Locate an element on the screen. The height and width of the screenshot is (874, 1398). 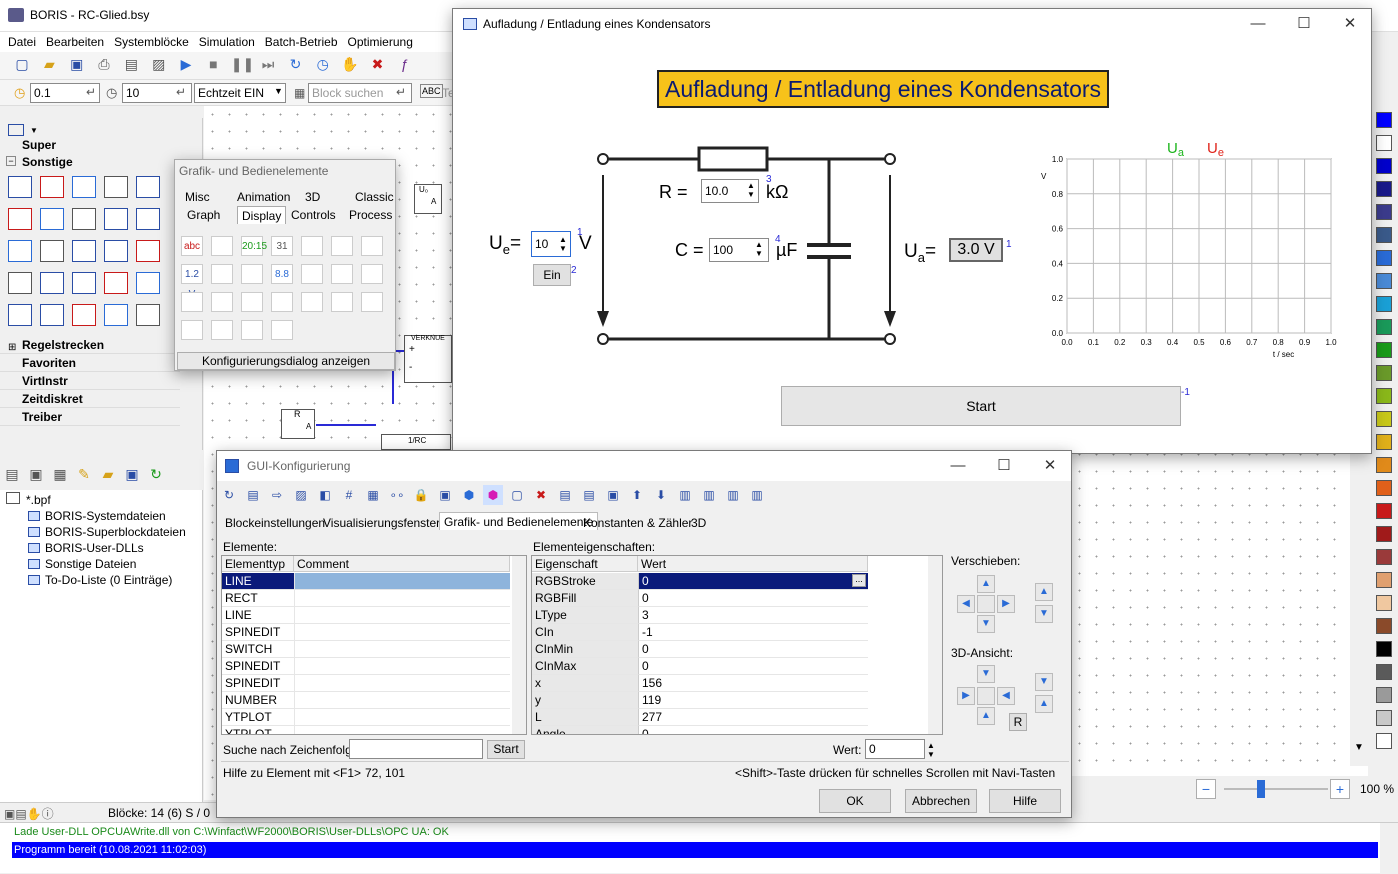
palette-tab: 3D is located at coordinates (312, 197).